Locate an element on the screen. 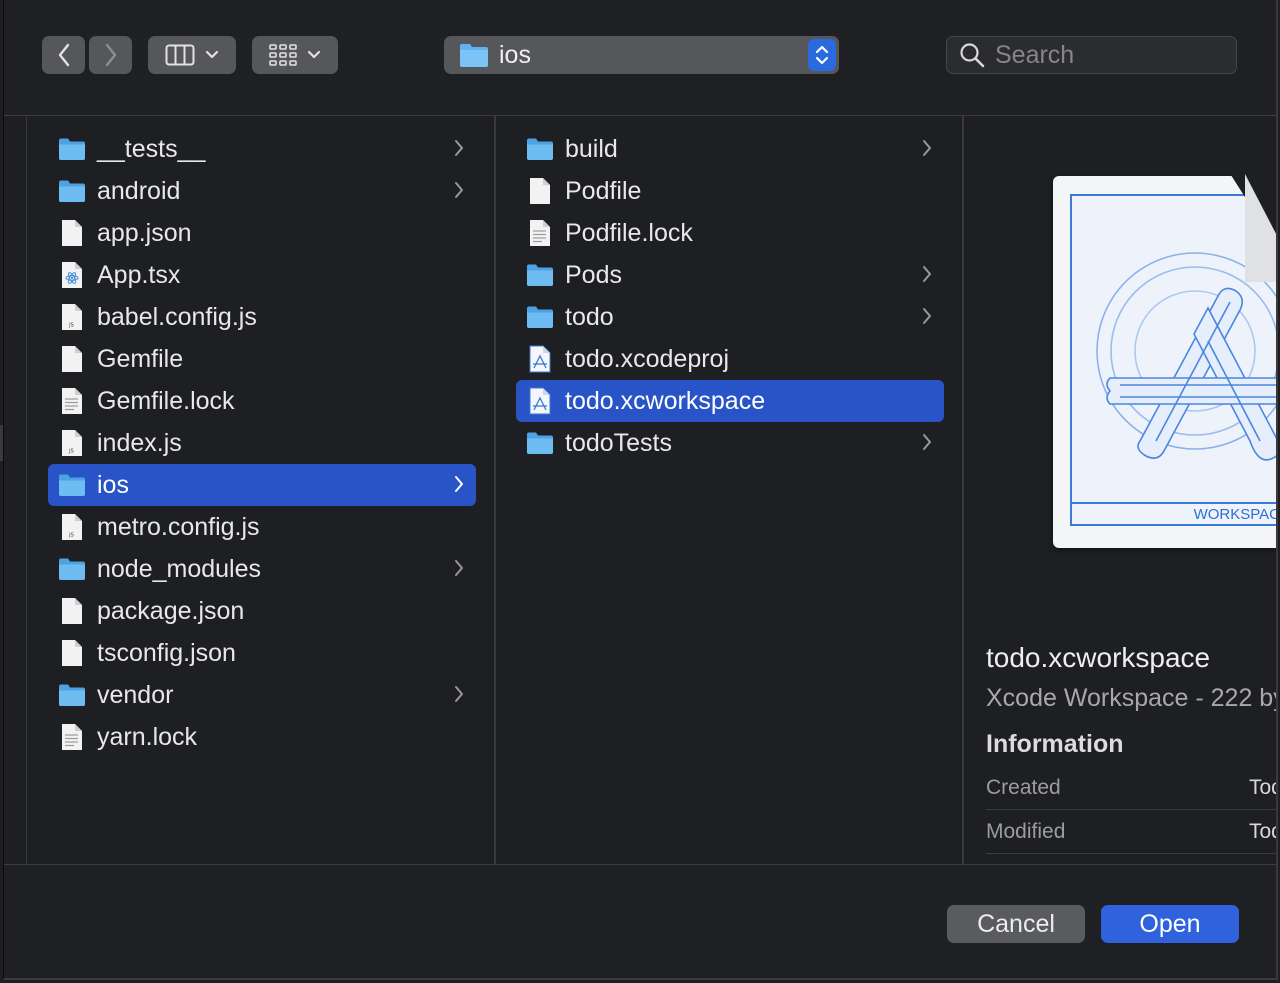  folder-row: android is located at coordinates (262, 191).